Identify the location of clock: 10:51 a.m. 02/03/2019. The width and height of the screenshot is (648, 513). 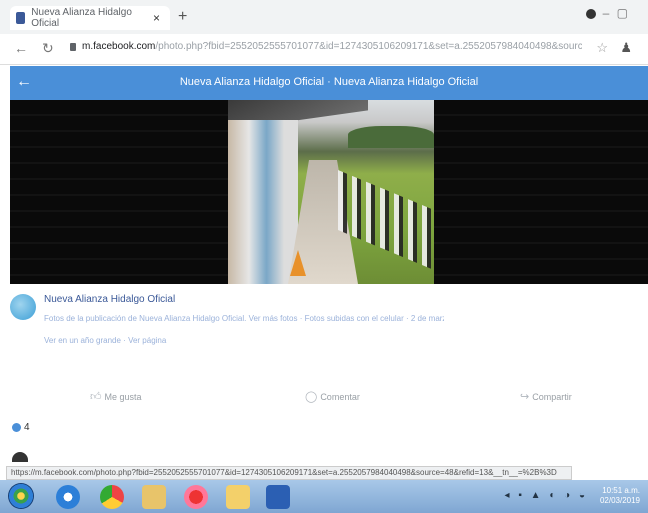
(620, 496).